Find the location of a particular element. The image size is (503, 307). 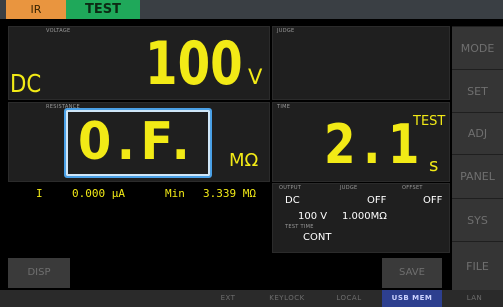

voltage-setting: 100 V is located at coordinates (313, 216).